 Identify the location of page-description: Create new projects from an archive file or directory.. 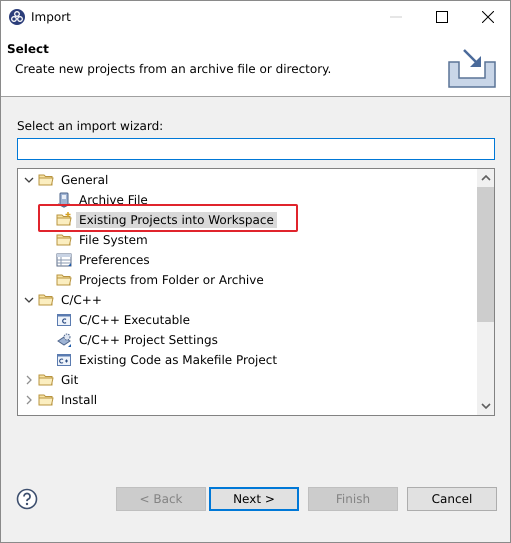
(173, 69).